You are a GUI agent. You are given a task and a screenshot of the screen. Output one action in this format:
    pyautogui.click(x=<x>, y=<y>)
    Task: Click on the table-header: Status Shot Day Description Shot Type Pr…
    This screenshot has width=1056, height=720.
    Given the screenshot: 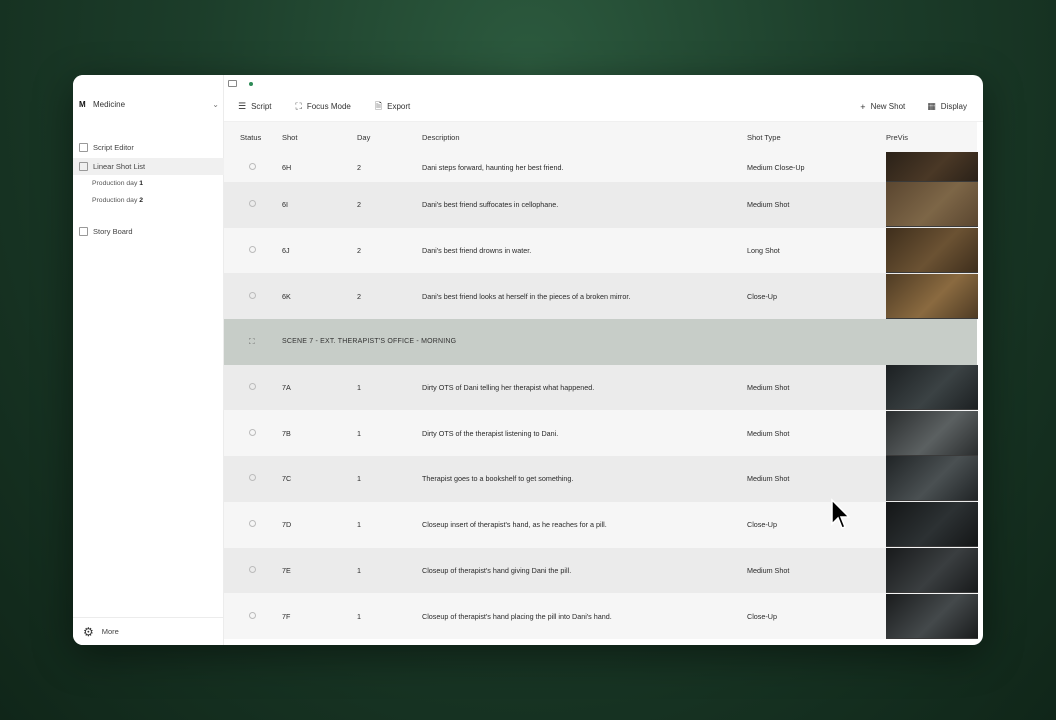 What is the action you would take?
    pyautogui.click(x=600, y=137)
    